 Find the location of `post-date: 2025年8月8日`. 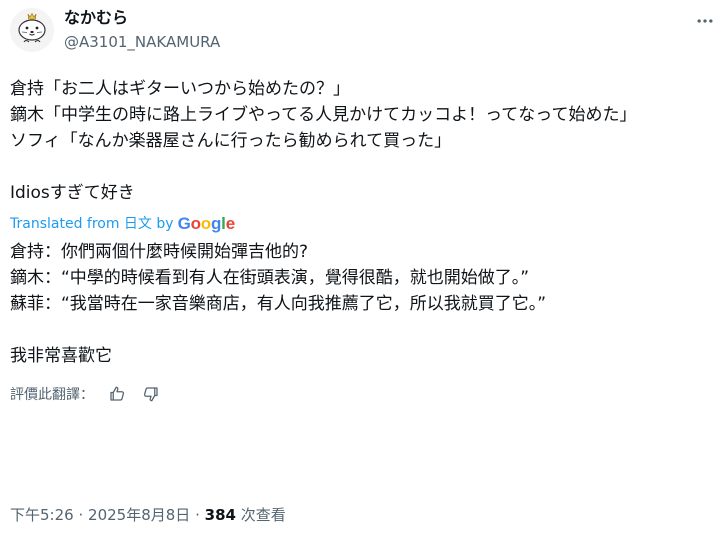

post-date: 2025年8月8日 is located at coordinates (139, 515).